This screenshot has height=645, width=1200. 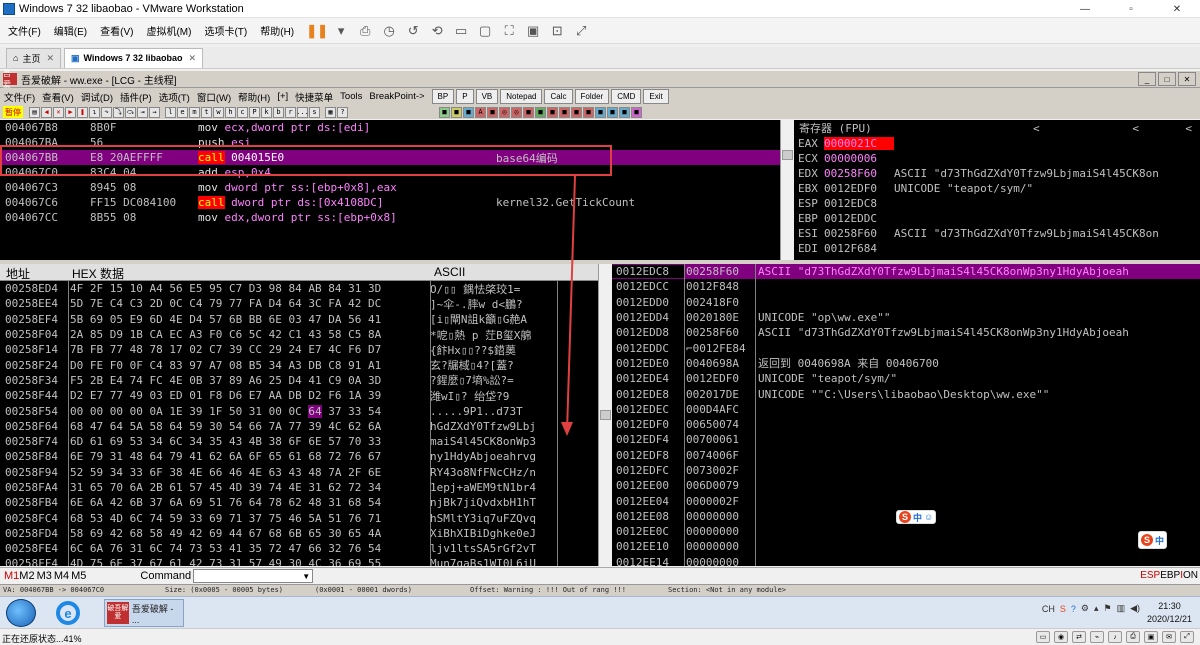 What do you see at coordinates (492, 112) in the screenshot?
I see `plugin-icon-5: ■` at bounding box center [492, 112].